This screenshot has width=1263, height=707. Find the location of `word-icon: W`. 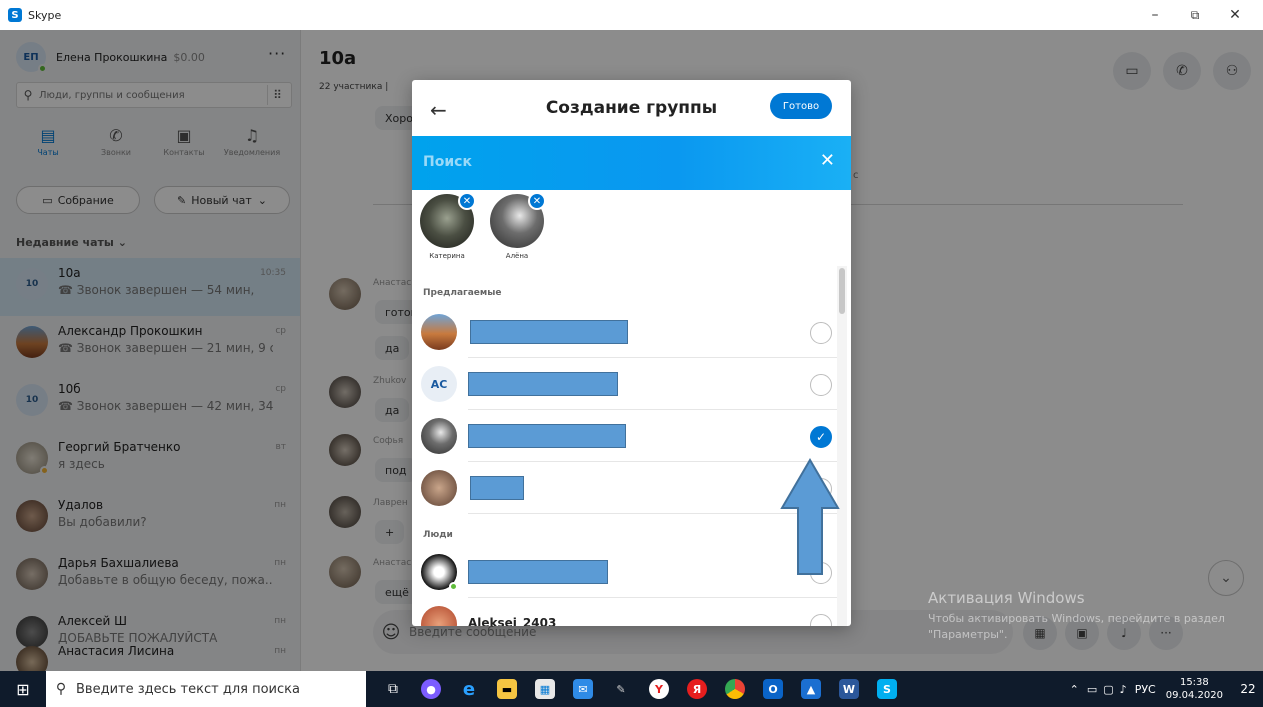

word-icon: W is located at coordinates (849, 689).